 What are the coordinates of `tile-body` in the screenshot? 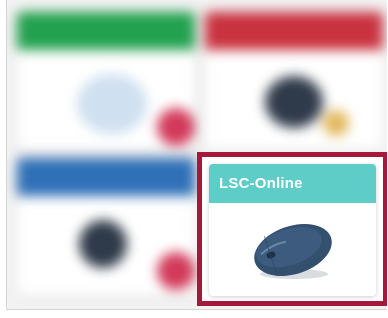 It's located at (292, 249).